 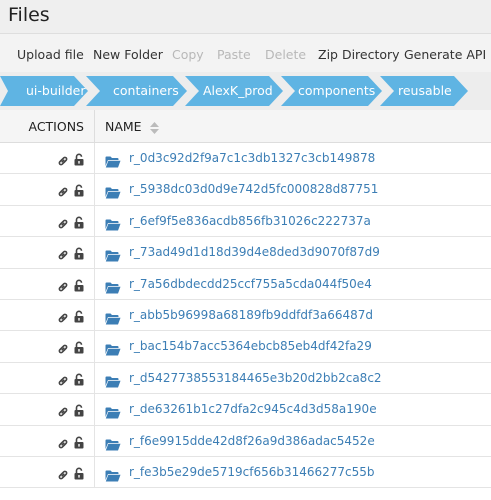 I want to click on breadcrumb-containers: containers, so click(x=137, y=91).